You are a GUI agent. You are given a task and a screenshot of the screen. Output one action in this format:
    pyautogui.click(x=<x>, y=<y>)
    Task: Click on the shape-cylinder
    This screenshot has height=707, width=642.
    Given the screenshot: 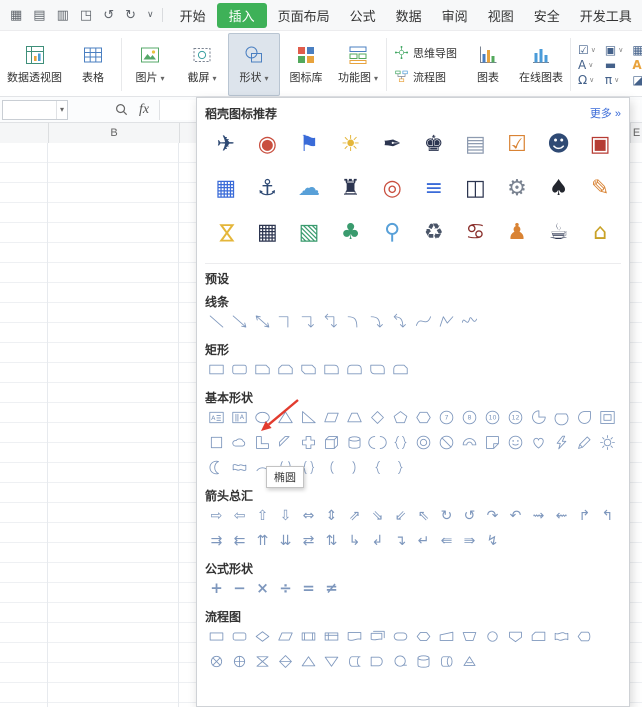 What is the action you would take?
    pyautogui.click(x=354, y=443)
    